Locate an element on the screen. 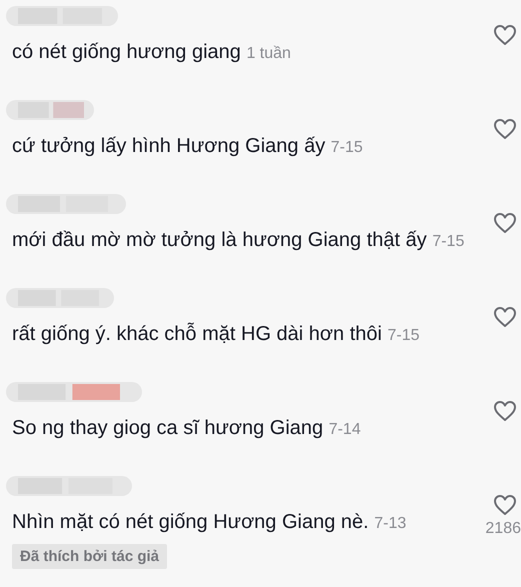  comment-time: 7-13 is located at coordinates (390, 523).